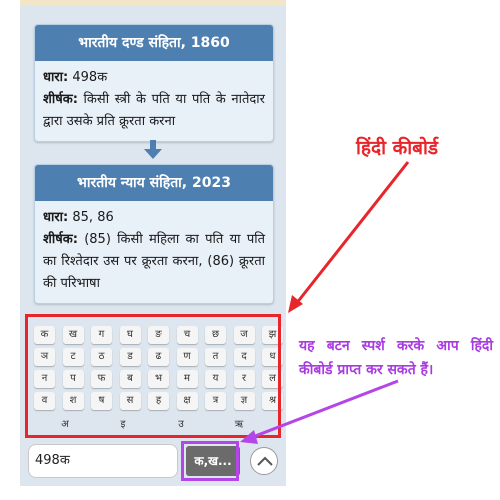 This screenshot has height=500, width=500. What do you see at coordinates (295, 304) in the screenshot?
I see `red-arrowhead` at bounding box center [295, 304].